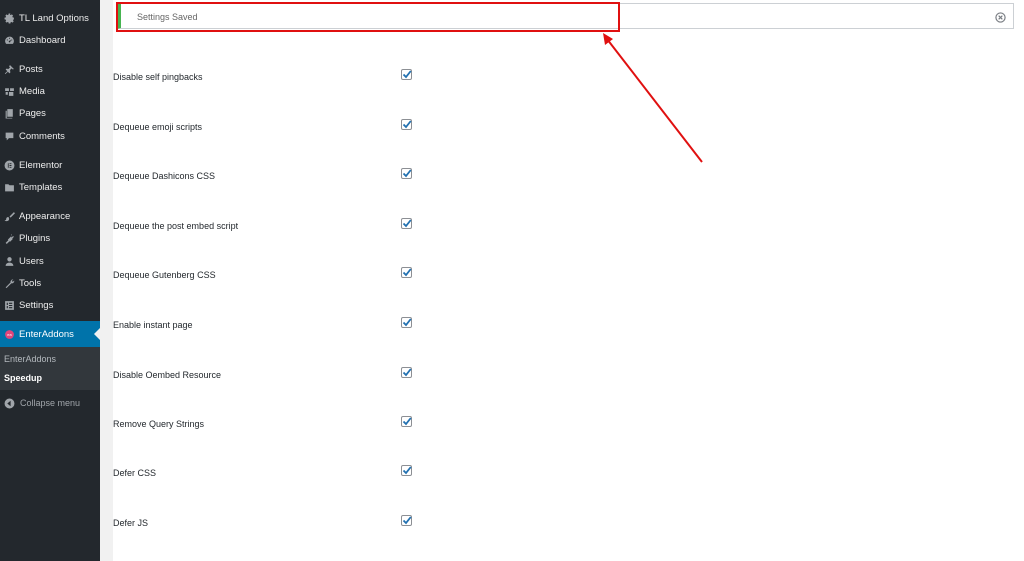  What do you see at coordinates (164, 275) in the screenshot?
I see `setting-label: Dequeue Gutenberg CSS` at bounding box center [164, 275].